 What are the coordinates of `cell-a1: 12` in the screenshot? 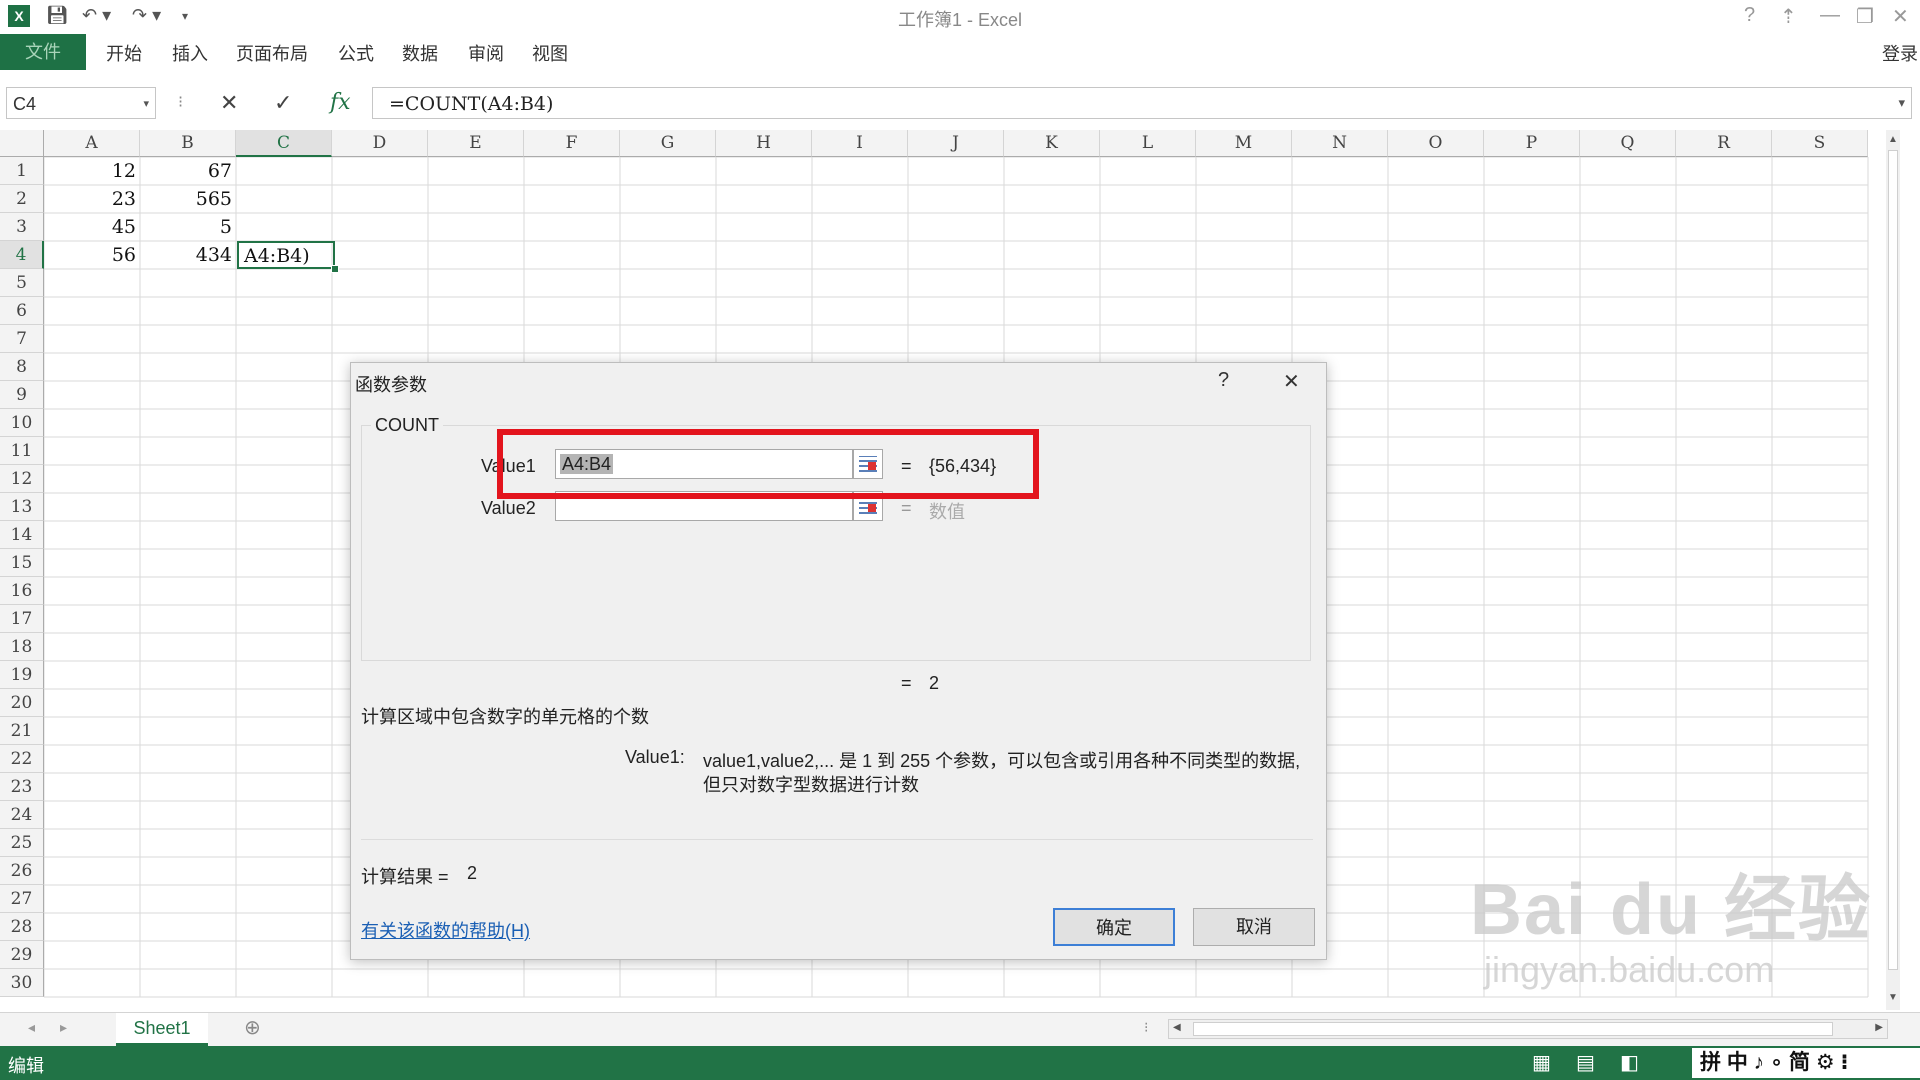 It's located at (92, 171).